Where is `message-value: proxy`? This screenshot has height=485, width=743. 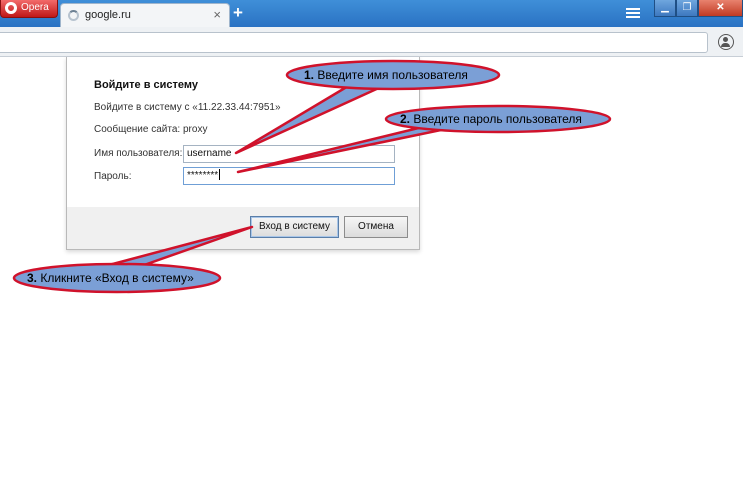 message-value: proxy is located at coordinates (195, 129).